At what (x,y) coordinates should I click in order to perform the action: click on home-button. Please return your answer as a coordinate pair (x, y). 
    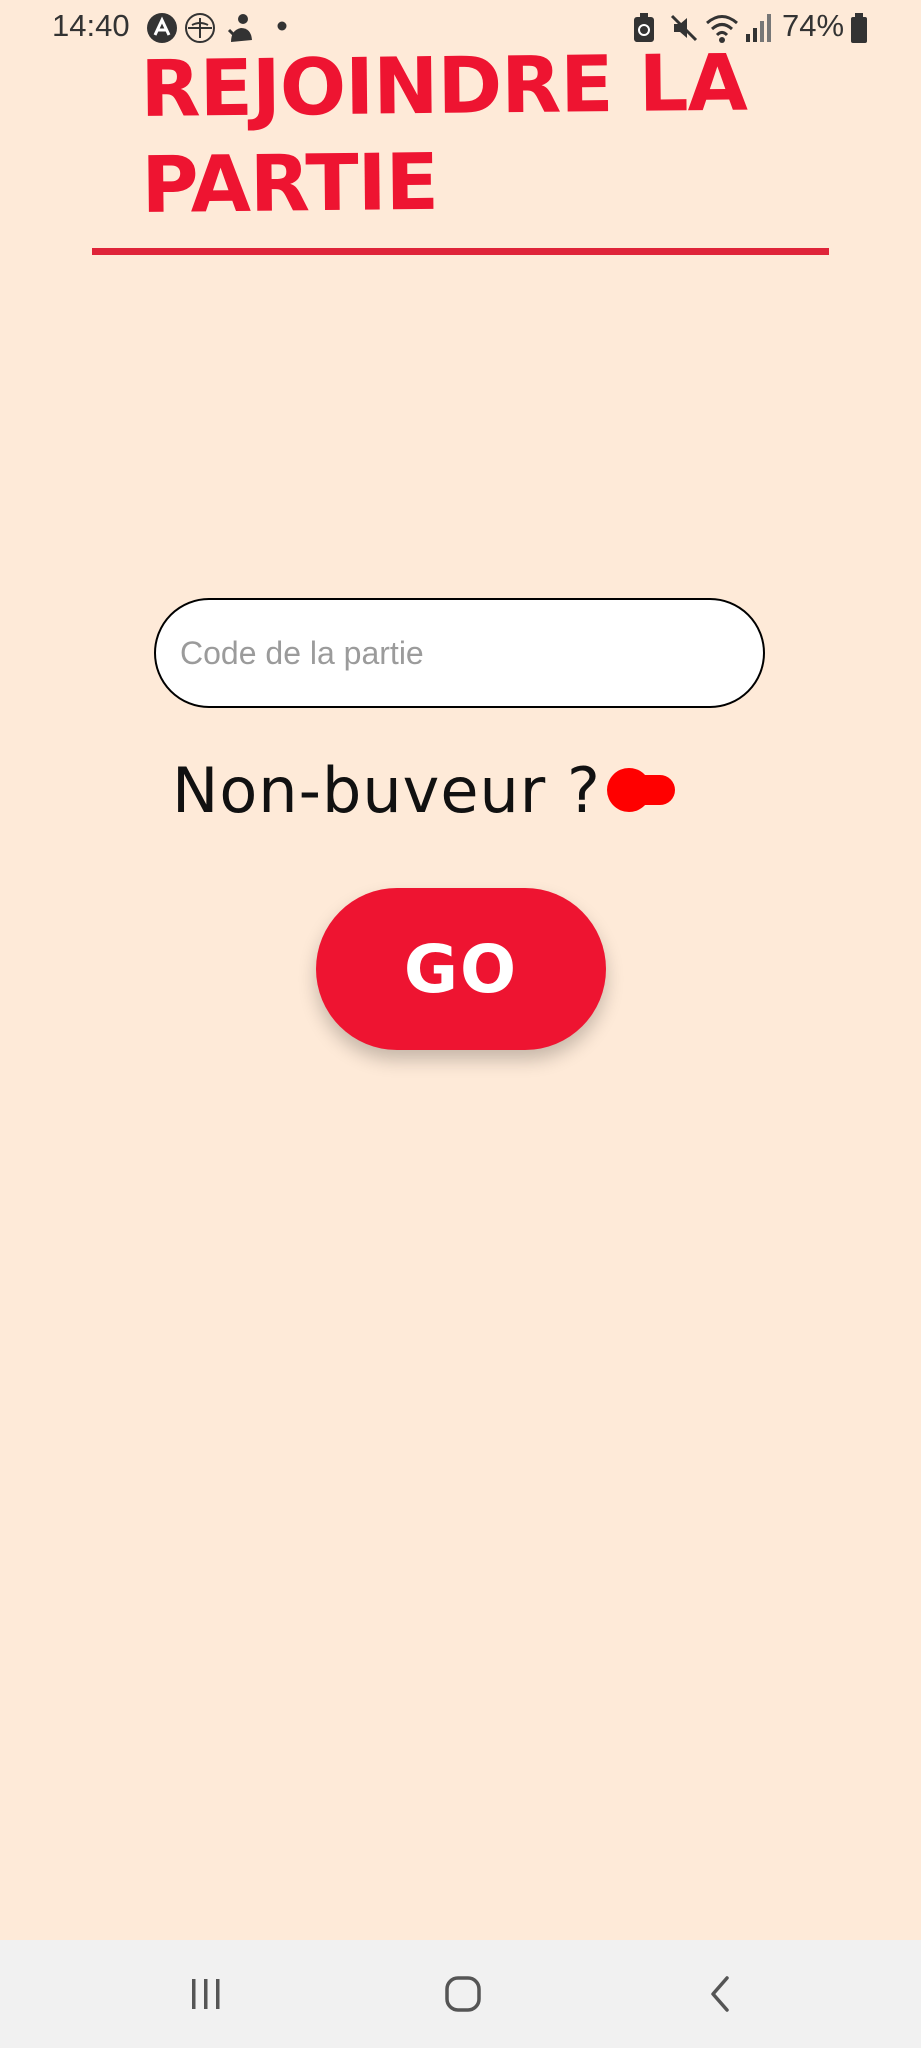
    Looking at the image, I should click on (463, 1994).